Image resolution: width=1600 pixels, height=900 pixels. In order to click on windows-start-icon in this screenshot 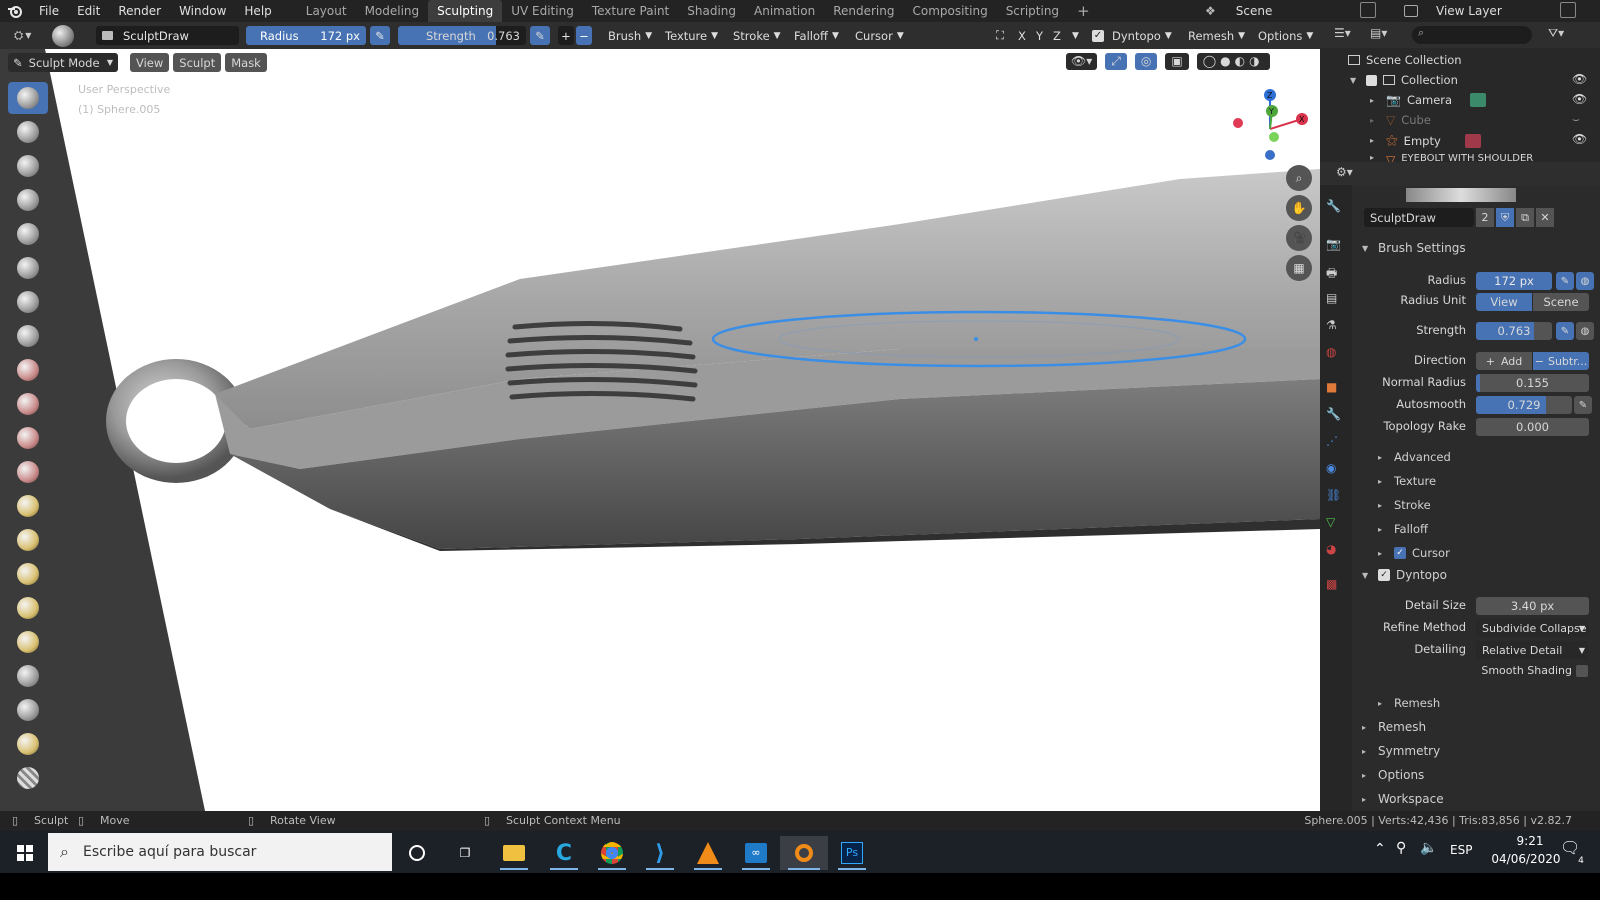, I will do `click(25, 853)`.